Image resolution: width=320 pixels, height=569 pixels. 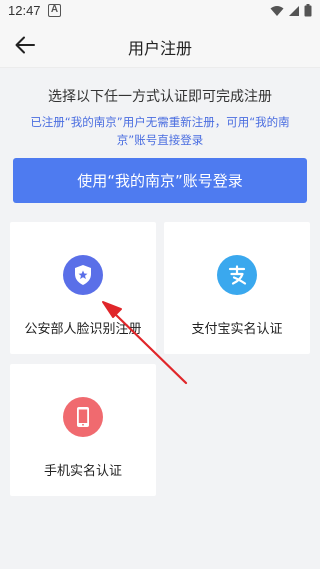 What do you see at coordinates (308, 10) in the screenshot?
I see `battery-icon` at bounding box center [308, 10].